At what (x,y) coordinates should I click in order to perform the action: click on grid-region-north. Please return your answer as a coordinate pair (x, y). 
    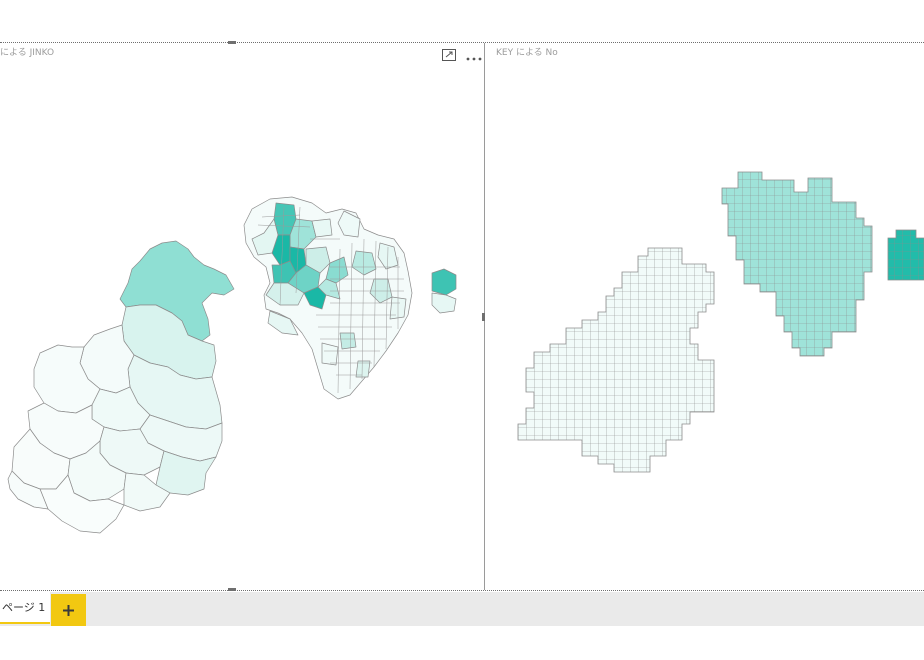
    Looking at the image, I should click on (797, 264).